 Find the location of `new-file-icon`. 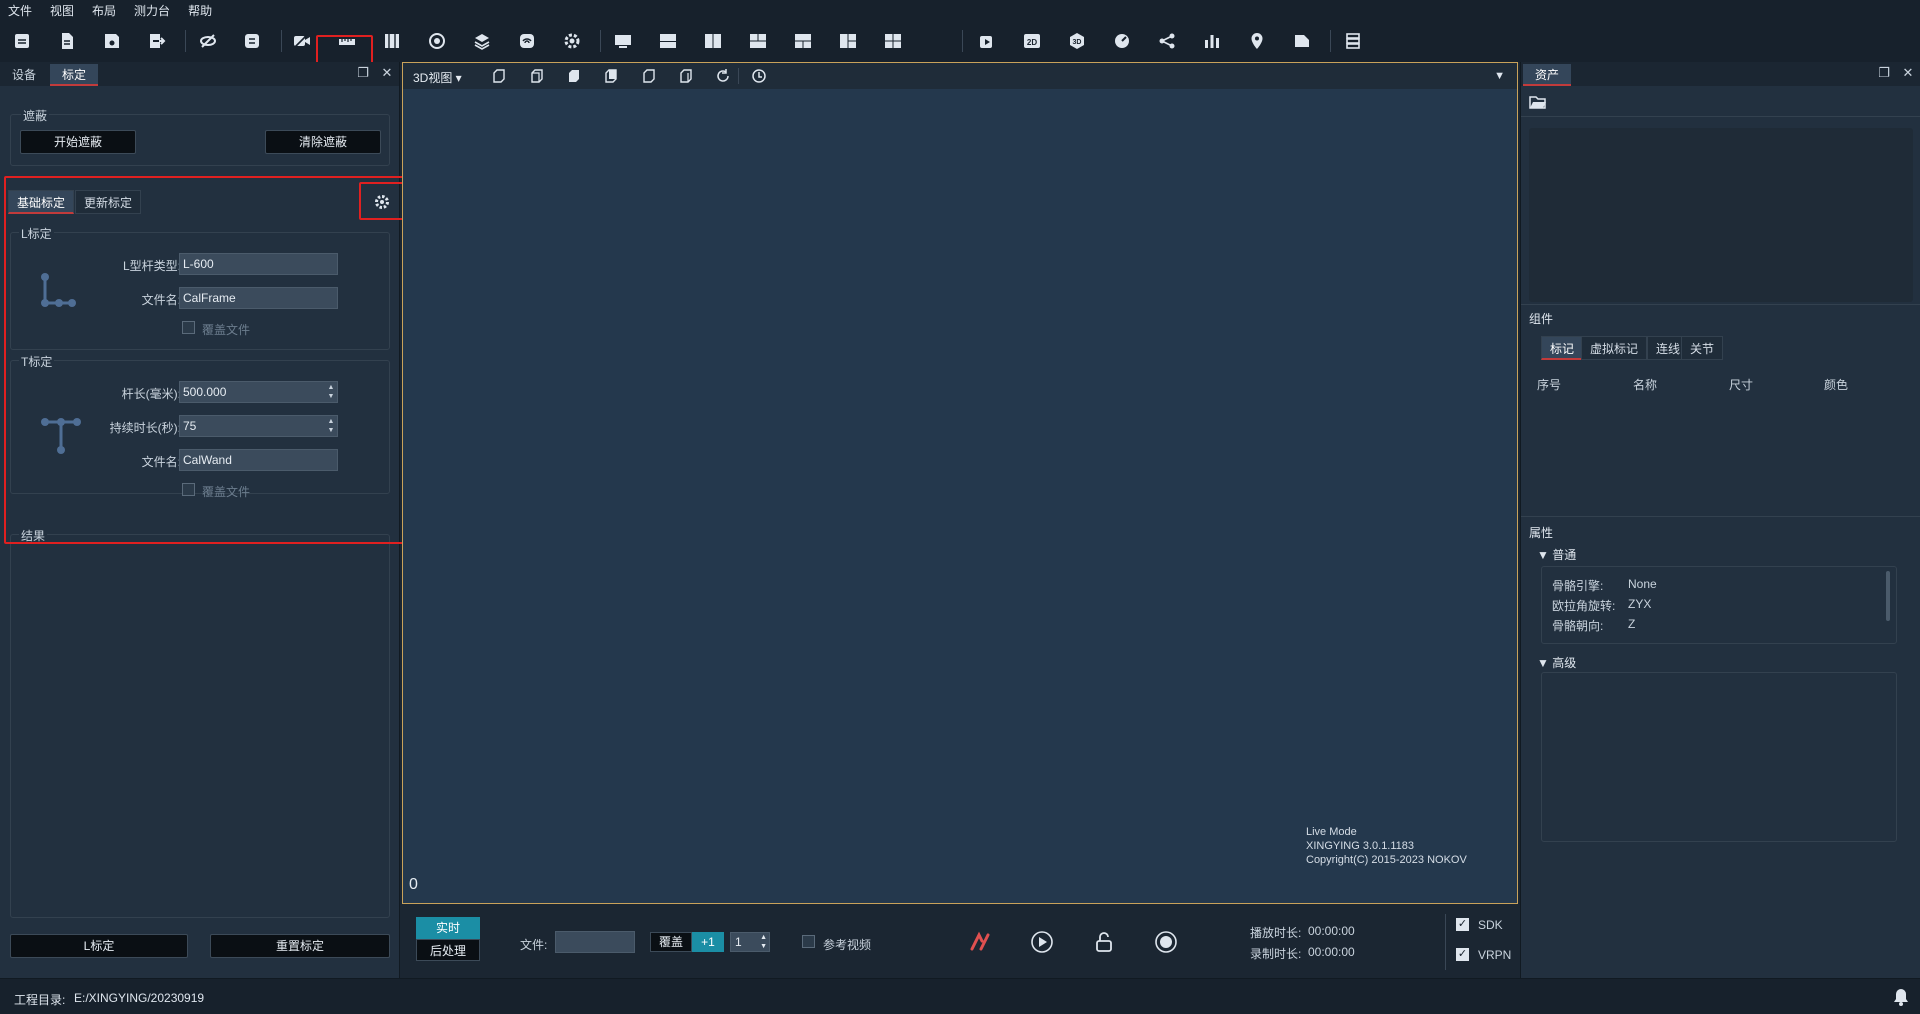

new-file-icon is located at coordinates (67, 41).